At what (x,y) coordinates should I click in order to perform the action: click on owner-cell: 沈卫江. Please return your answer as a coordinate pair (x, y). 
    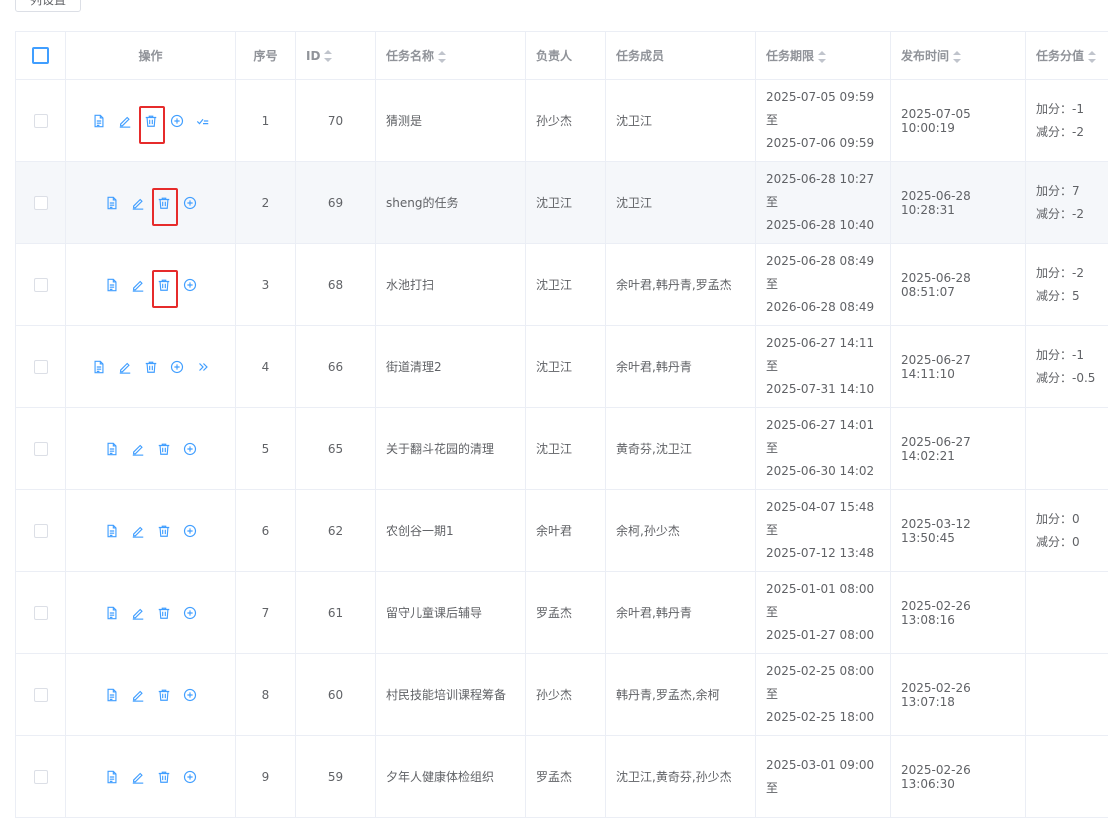
    Looking at the image, I should click on (566, 449).